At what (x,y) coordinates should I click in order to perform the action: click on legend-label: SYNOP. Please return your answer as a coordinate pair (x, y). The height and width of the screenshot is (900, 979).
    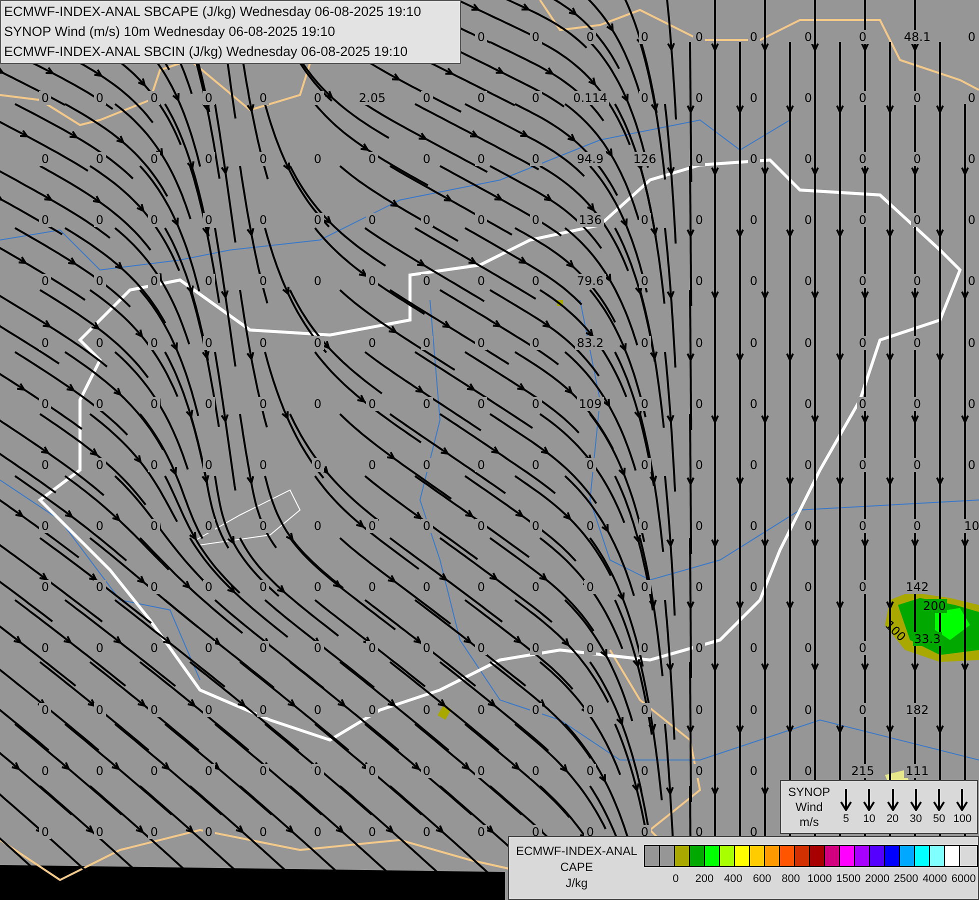
    Looking at the image, I should click on (809, 792).